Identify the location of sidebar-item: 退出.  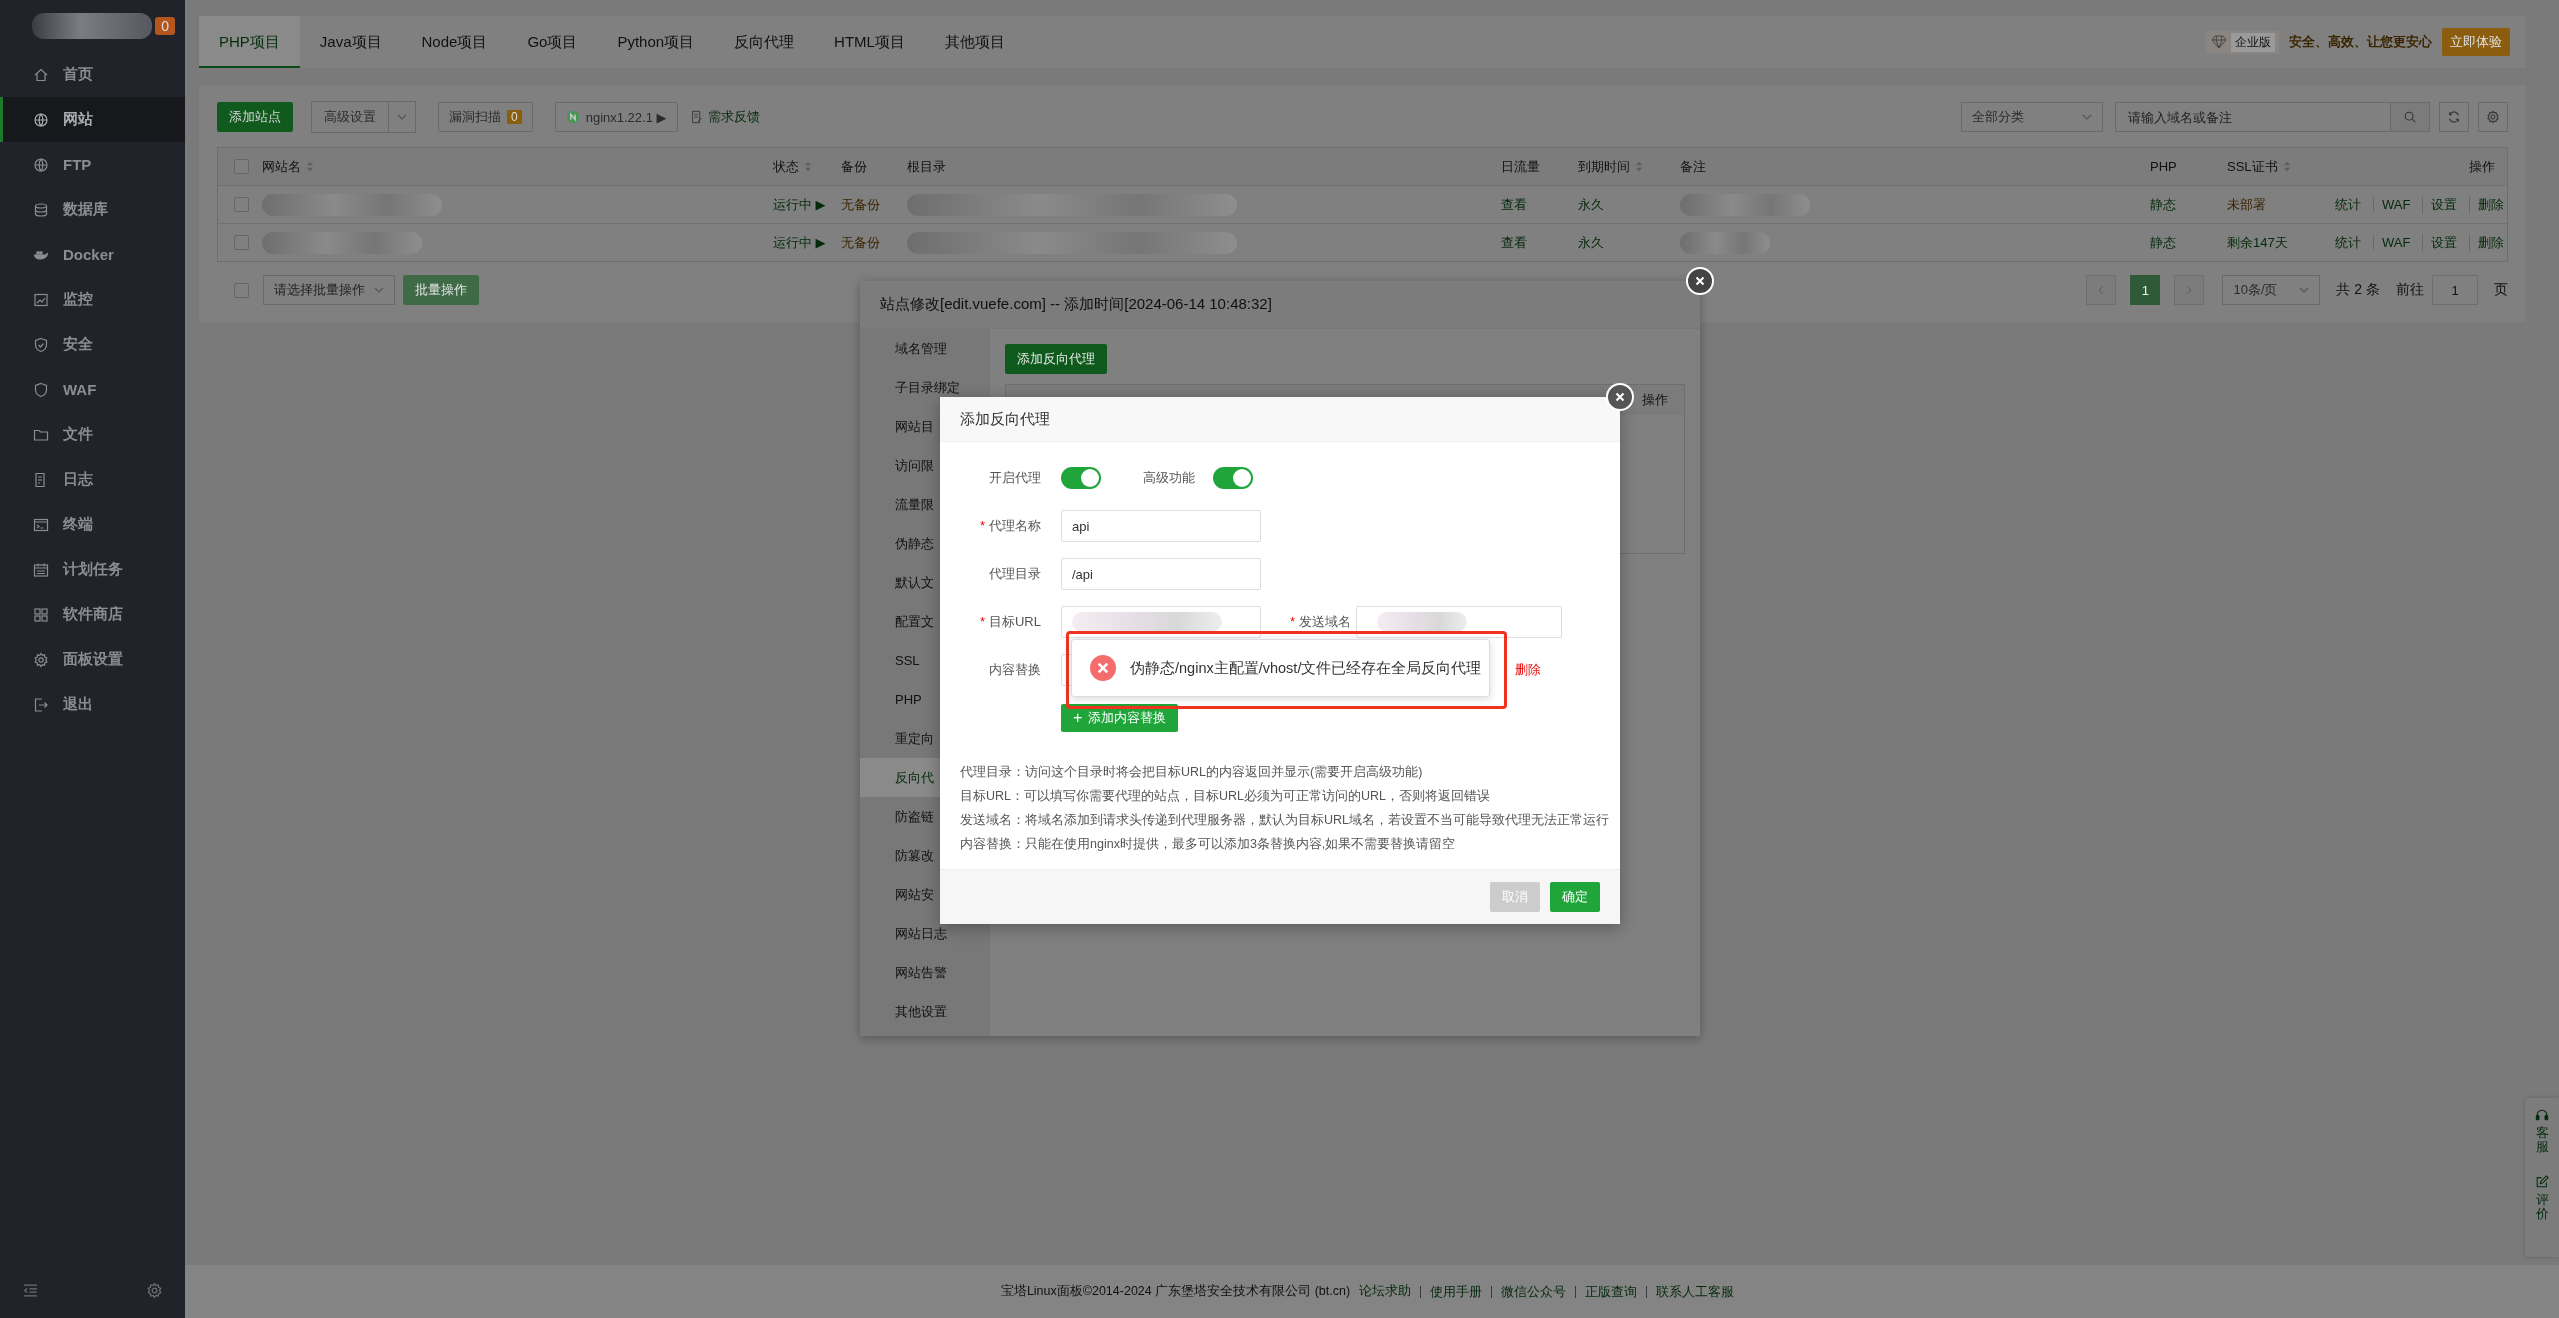
(92, 704).